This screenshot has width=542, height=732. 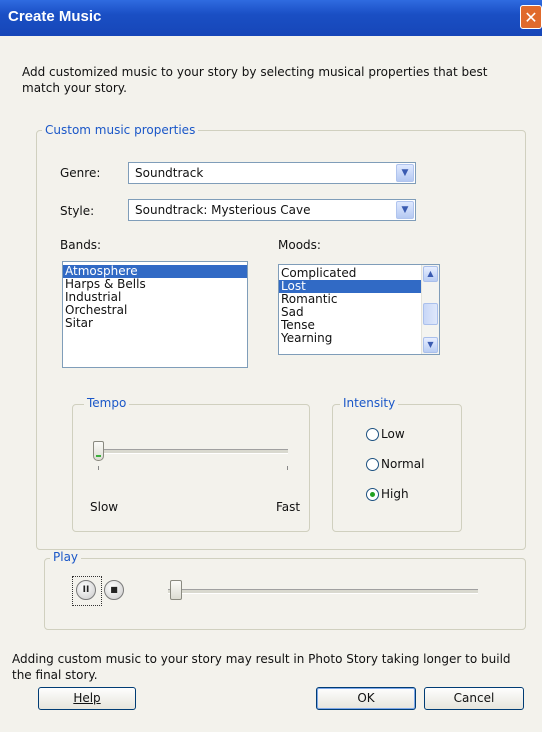 I want to click on intensity-normal-radio, so click(x=372, y=464).